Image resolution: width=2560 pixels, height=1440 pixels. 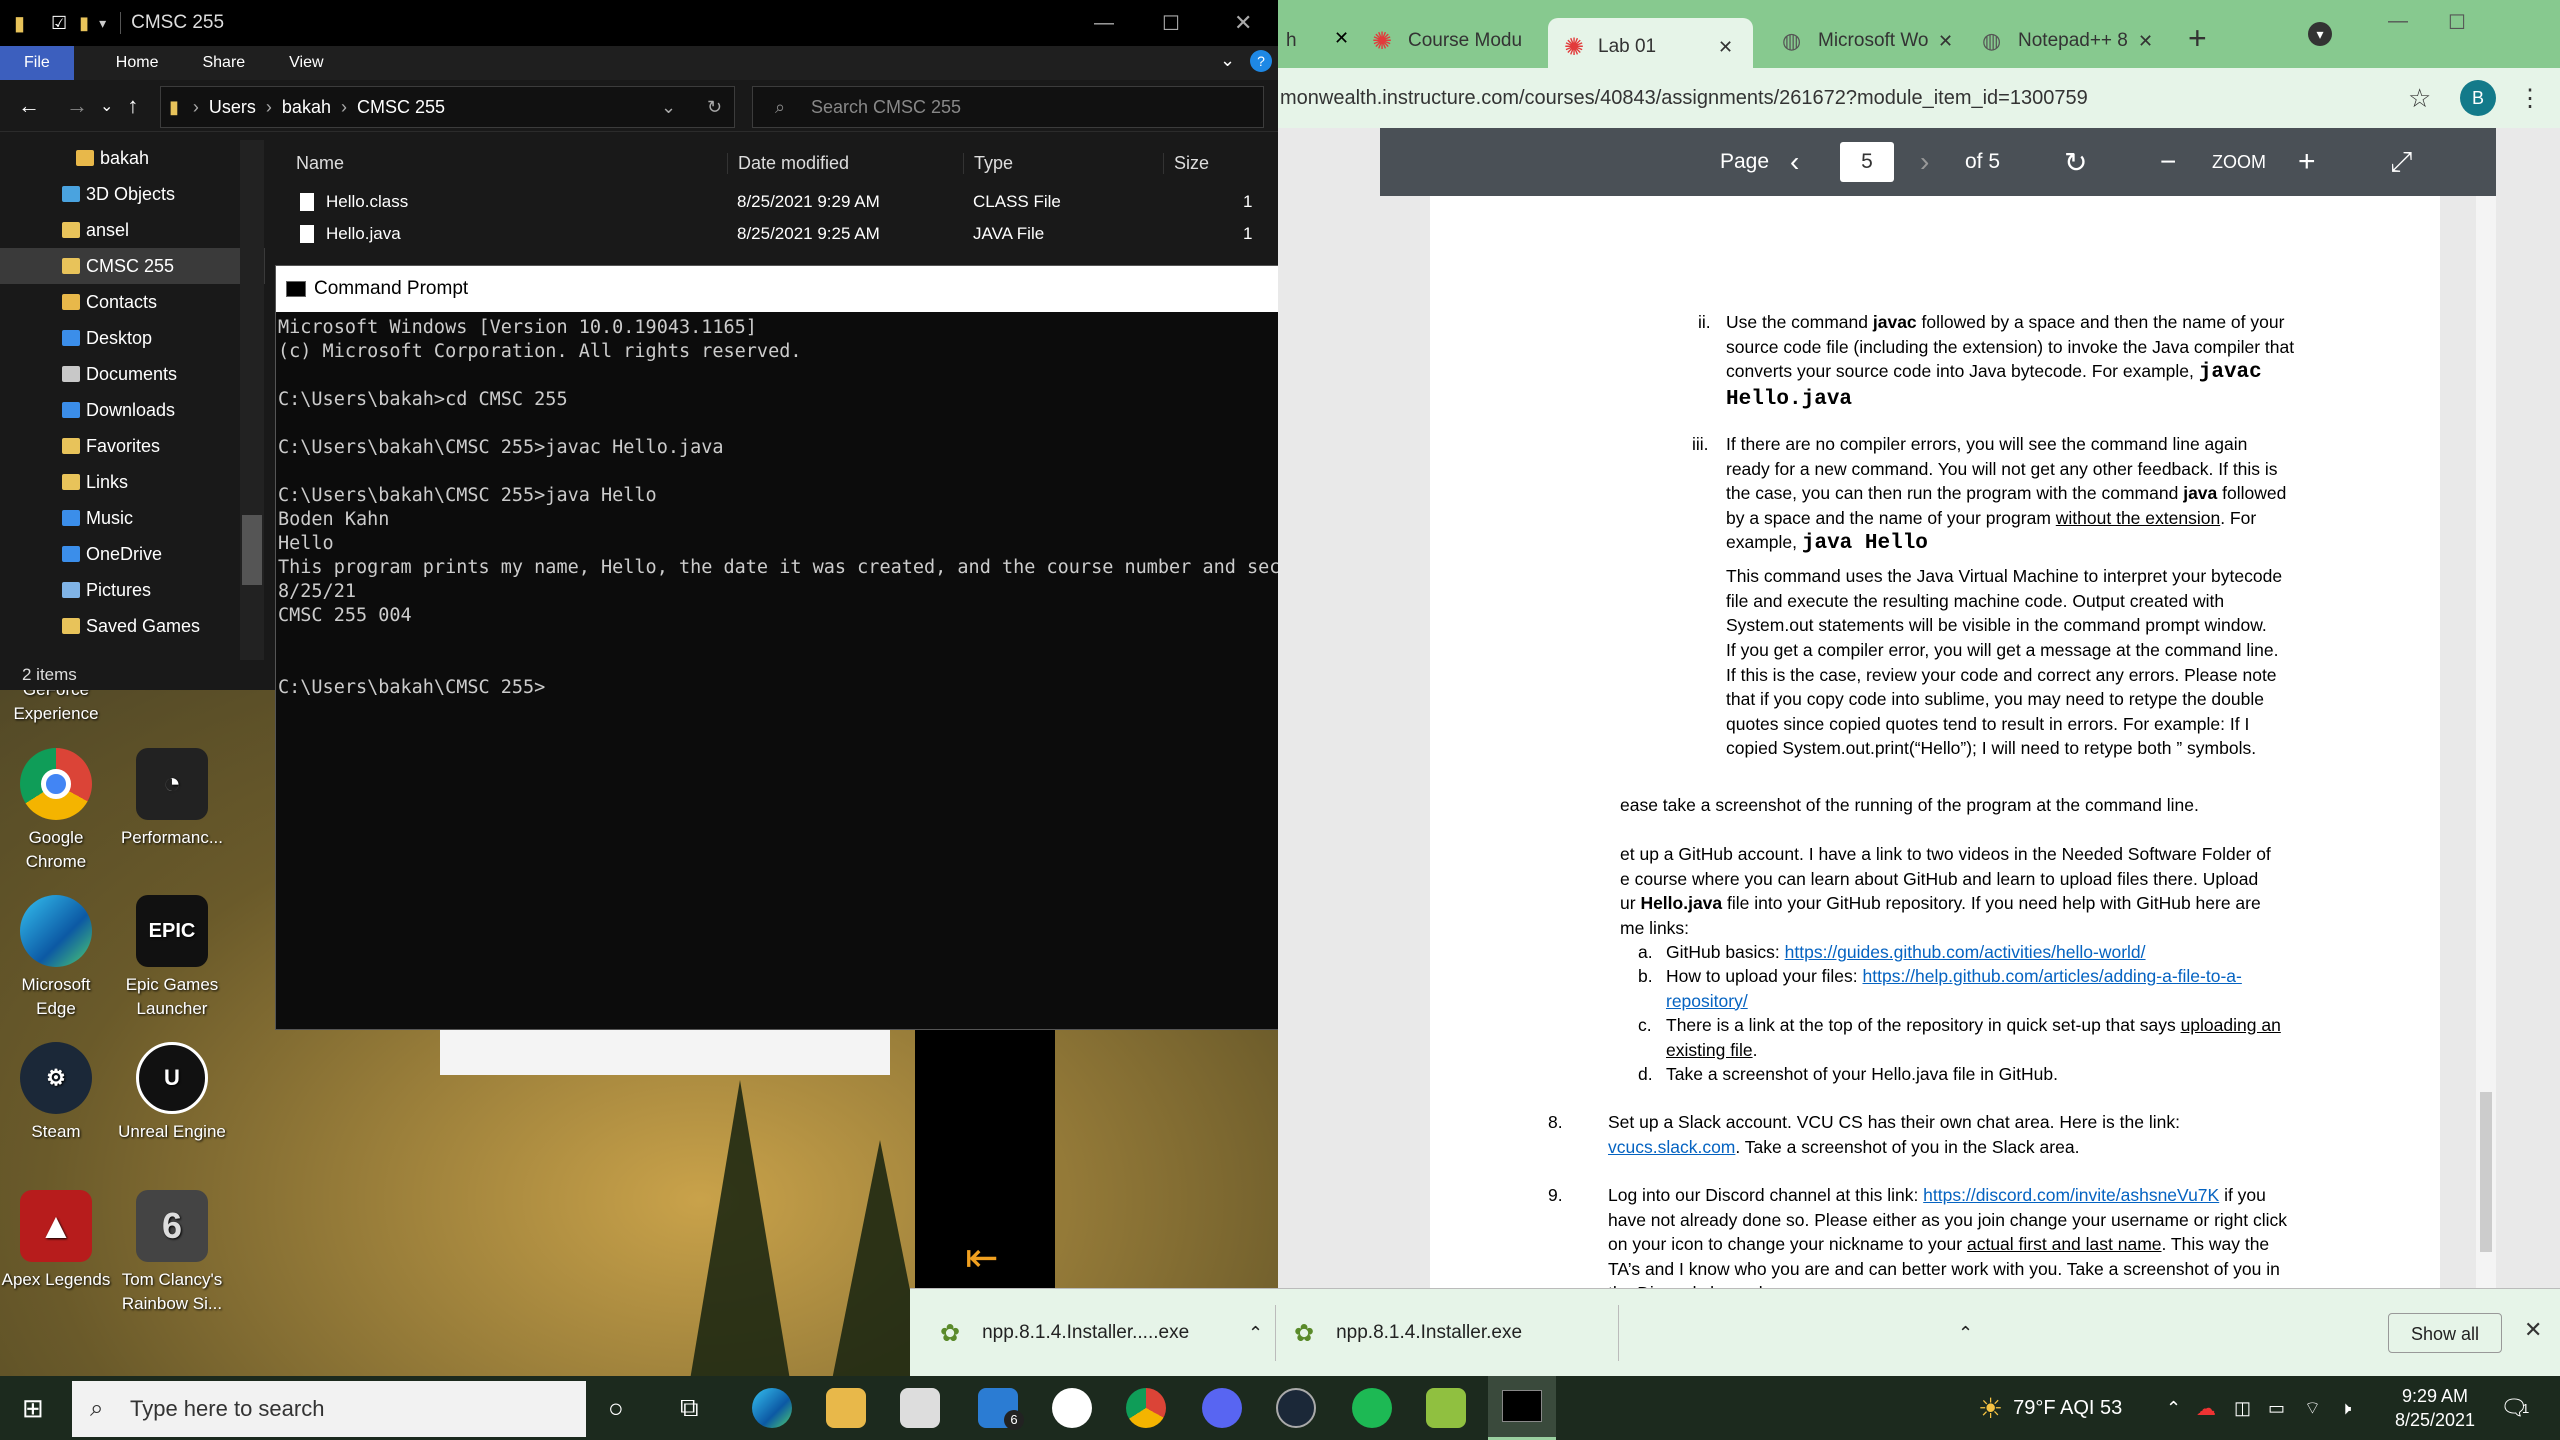 What do you see at coordinates (132, 106) in the screenshot?
I see `up-icon: ↑` at bounding box center [132, 106].